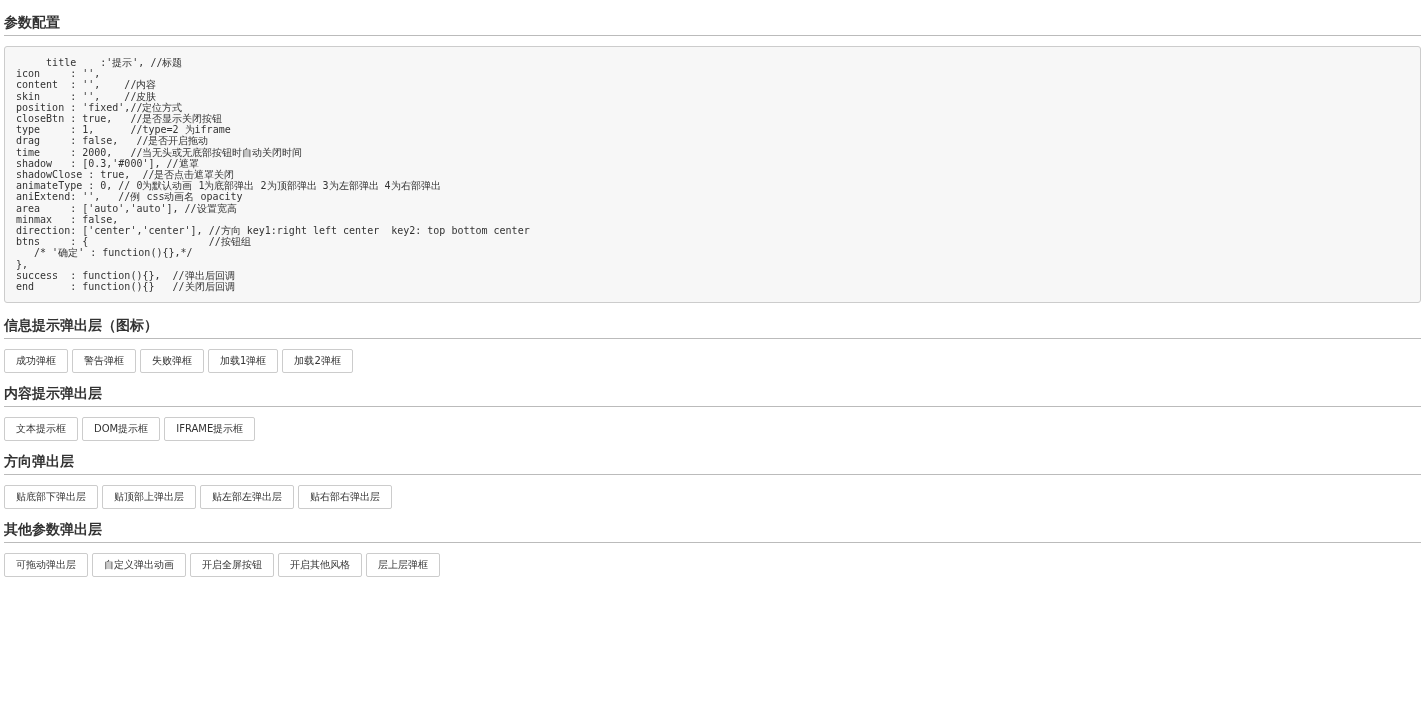  I want to click on section-heading: 内容提示弹出层, so click(53, 394).